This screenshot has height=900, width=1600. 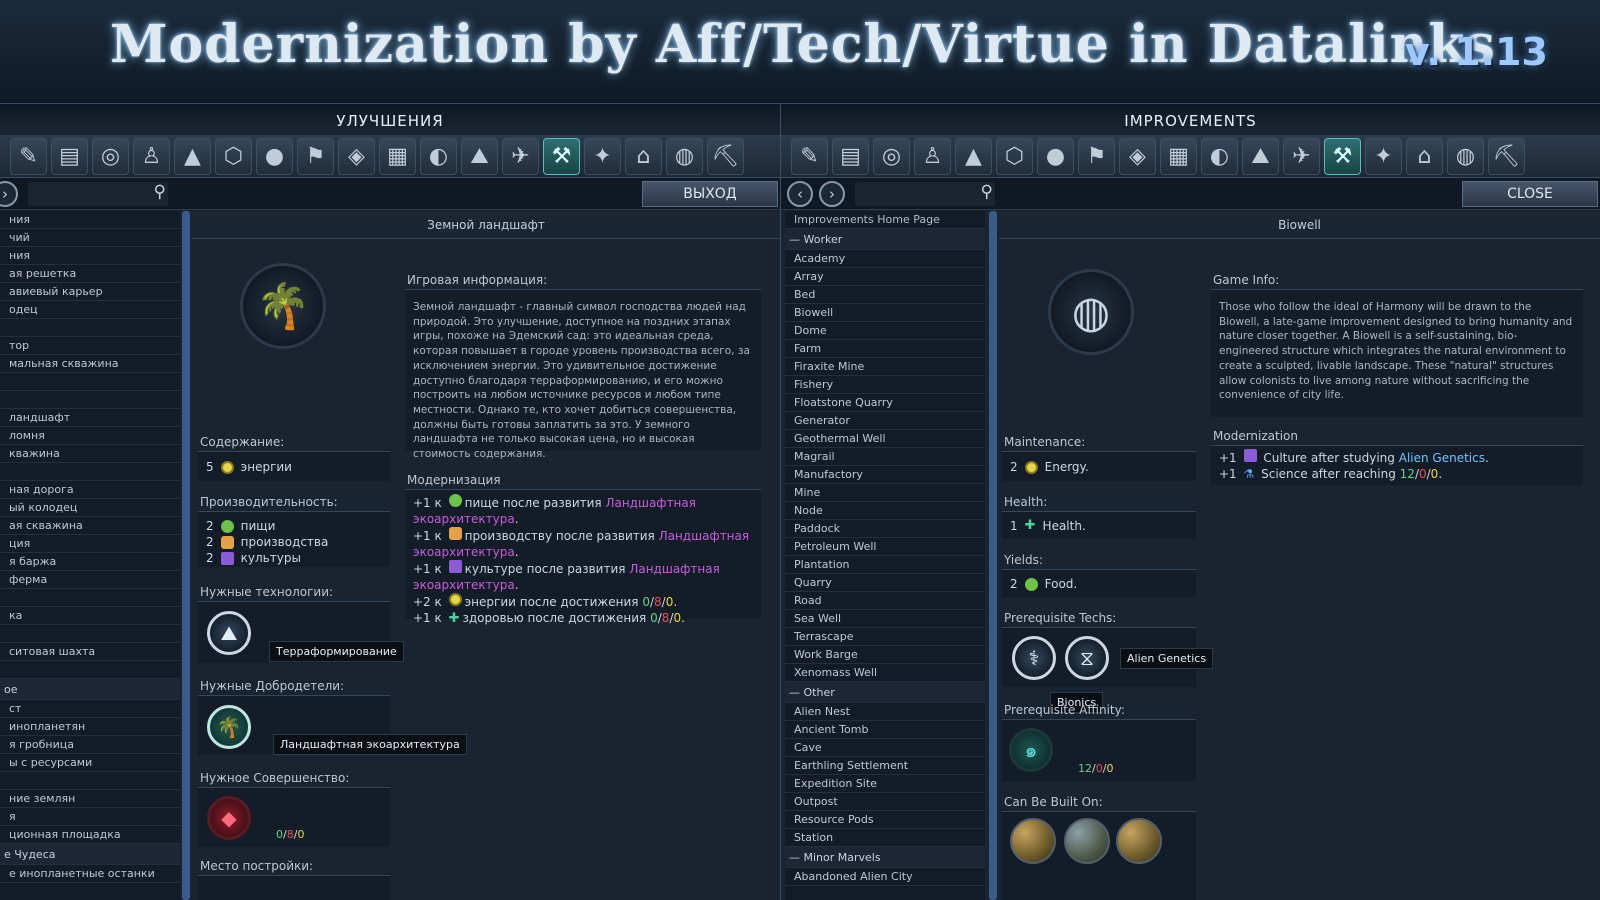 What do you see at coordinates (885, 367) in the screenshot?
I see `list-item: Firaxite Mine` at bounding box center [885, 367].